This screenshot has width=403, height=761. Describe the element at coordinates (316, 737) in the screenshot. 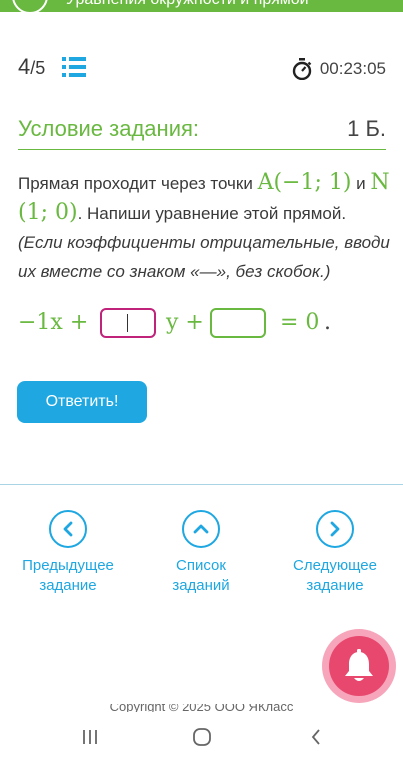

I see `back-icon` at that location.